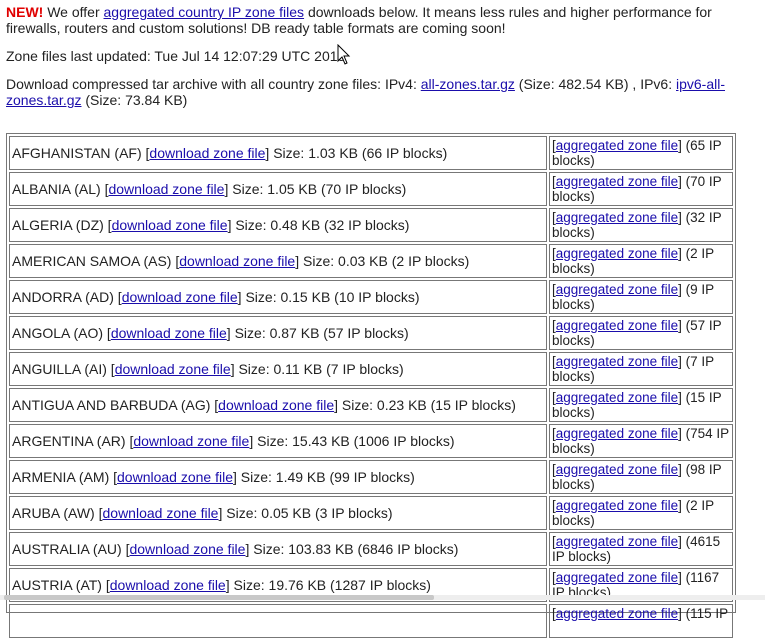  I want to click on country-name: ALGERIA (DZ), so click(58, 225).